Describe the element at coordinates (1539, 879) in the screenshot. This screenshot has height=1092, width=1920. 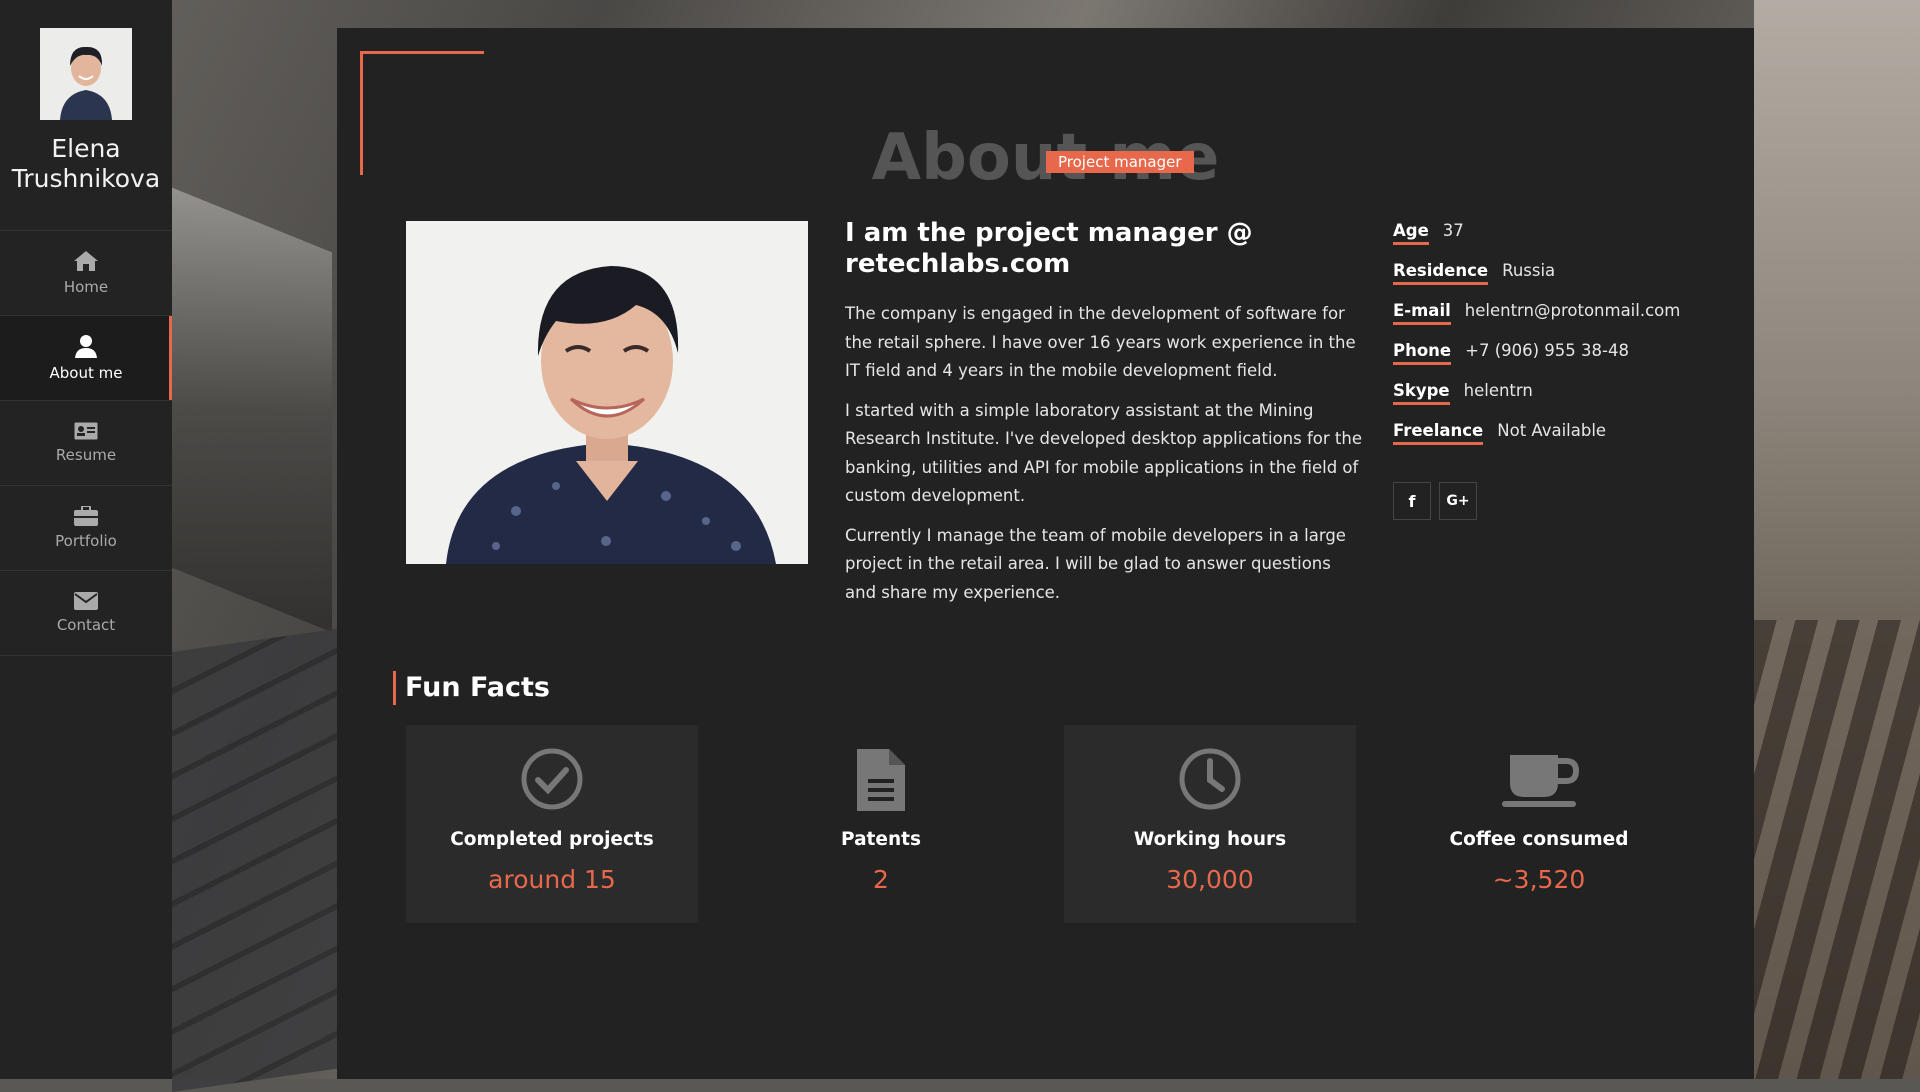
I see `fact-value: ~3,520` at that location.